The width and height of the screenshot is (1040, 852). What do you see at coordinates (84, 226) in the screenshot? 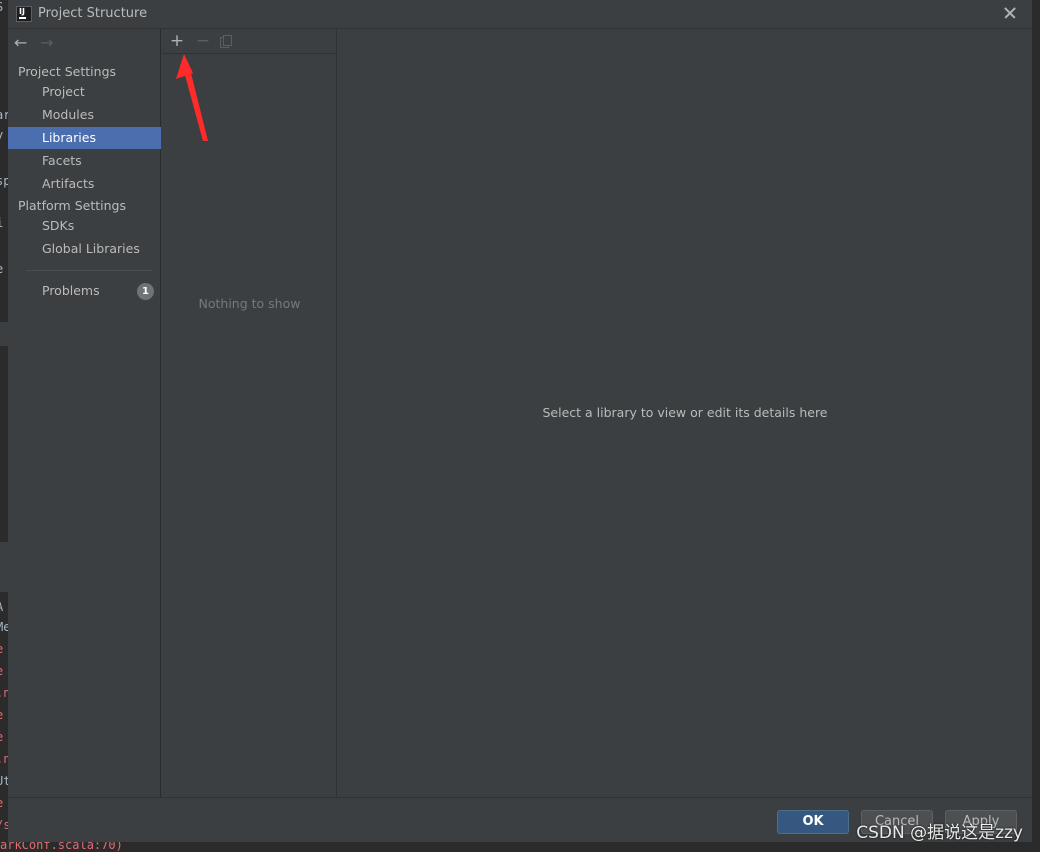
I see `sidebar-item-sdks: SDKs` at bounding box center [84, 226].